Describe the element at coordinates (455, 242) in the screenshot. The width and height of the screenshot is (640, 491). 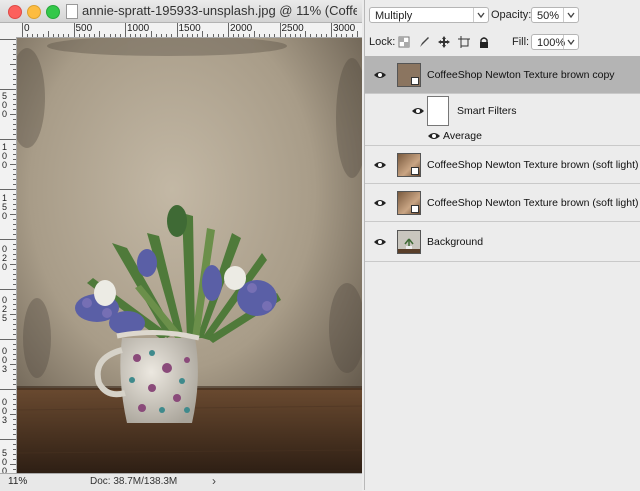
I see `layer-name: Background` at that location.